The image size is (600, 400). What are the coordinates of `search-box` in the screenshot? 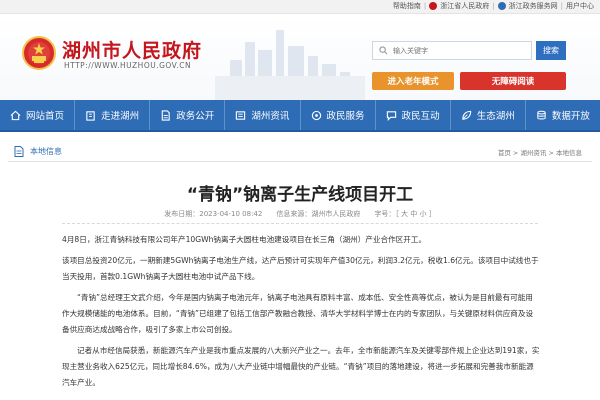 It's located at (452, 50).